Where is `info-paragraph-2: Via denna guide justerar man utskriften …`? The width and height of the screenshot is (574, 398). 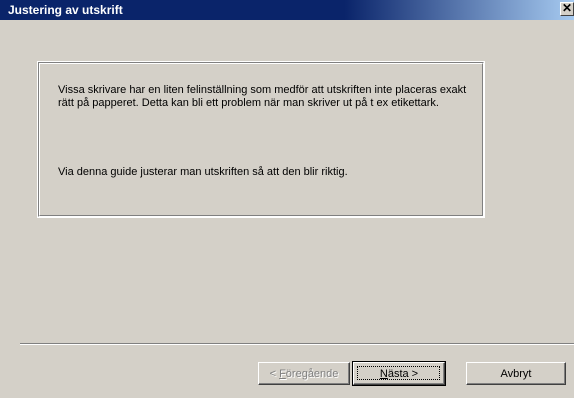
info-paragraph-2: Via denna guide justerar man utskriften … is located at coordinates (203, 172).